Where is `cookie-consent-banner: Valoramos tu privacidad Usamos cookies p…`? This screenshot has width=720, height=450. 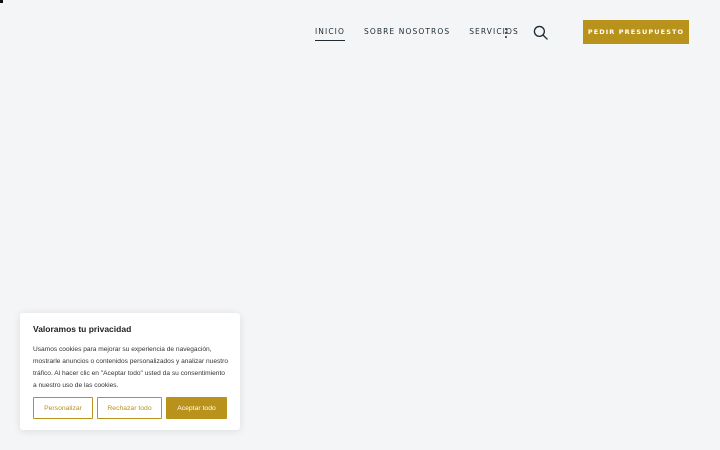 cookie-consent-banner: Valoramos tu privacidad Usamos cookies p… is located at coordinates (130, 371).